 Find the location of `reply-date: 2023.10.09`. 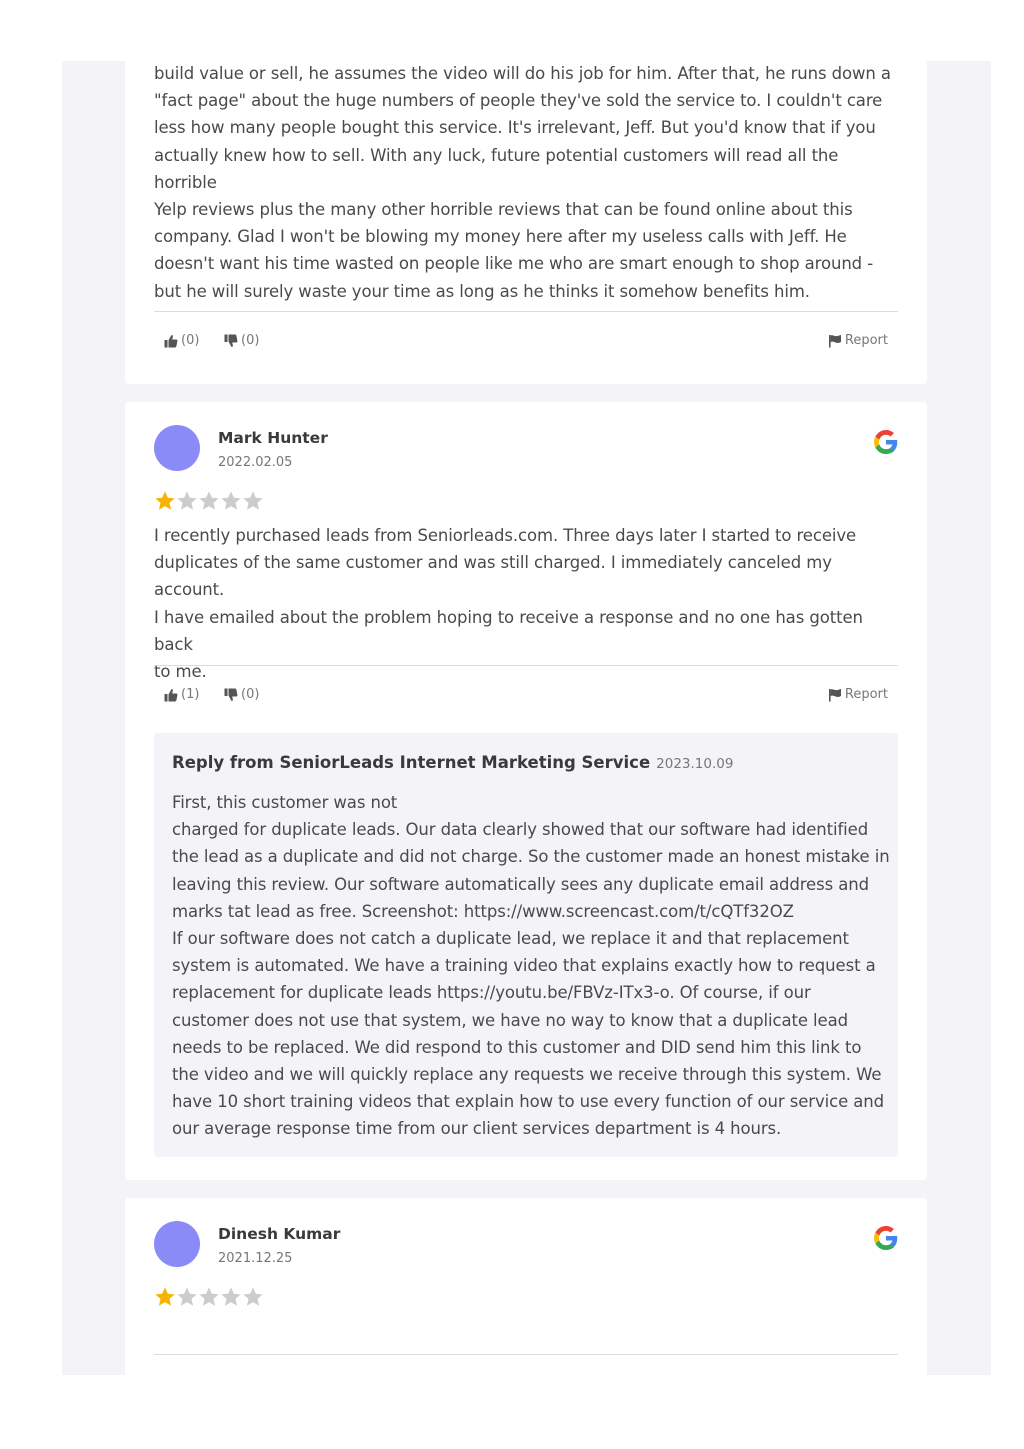

reply-date: 2023.10.09 is located at coordinates (695, 764).